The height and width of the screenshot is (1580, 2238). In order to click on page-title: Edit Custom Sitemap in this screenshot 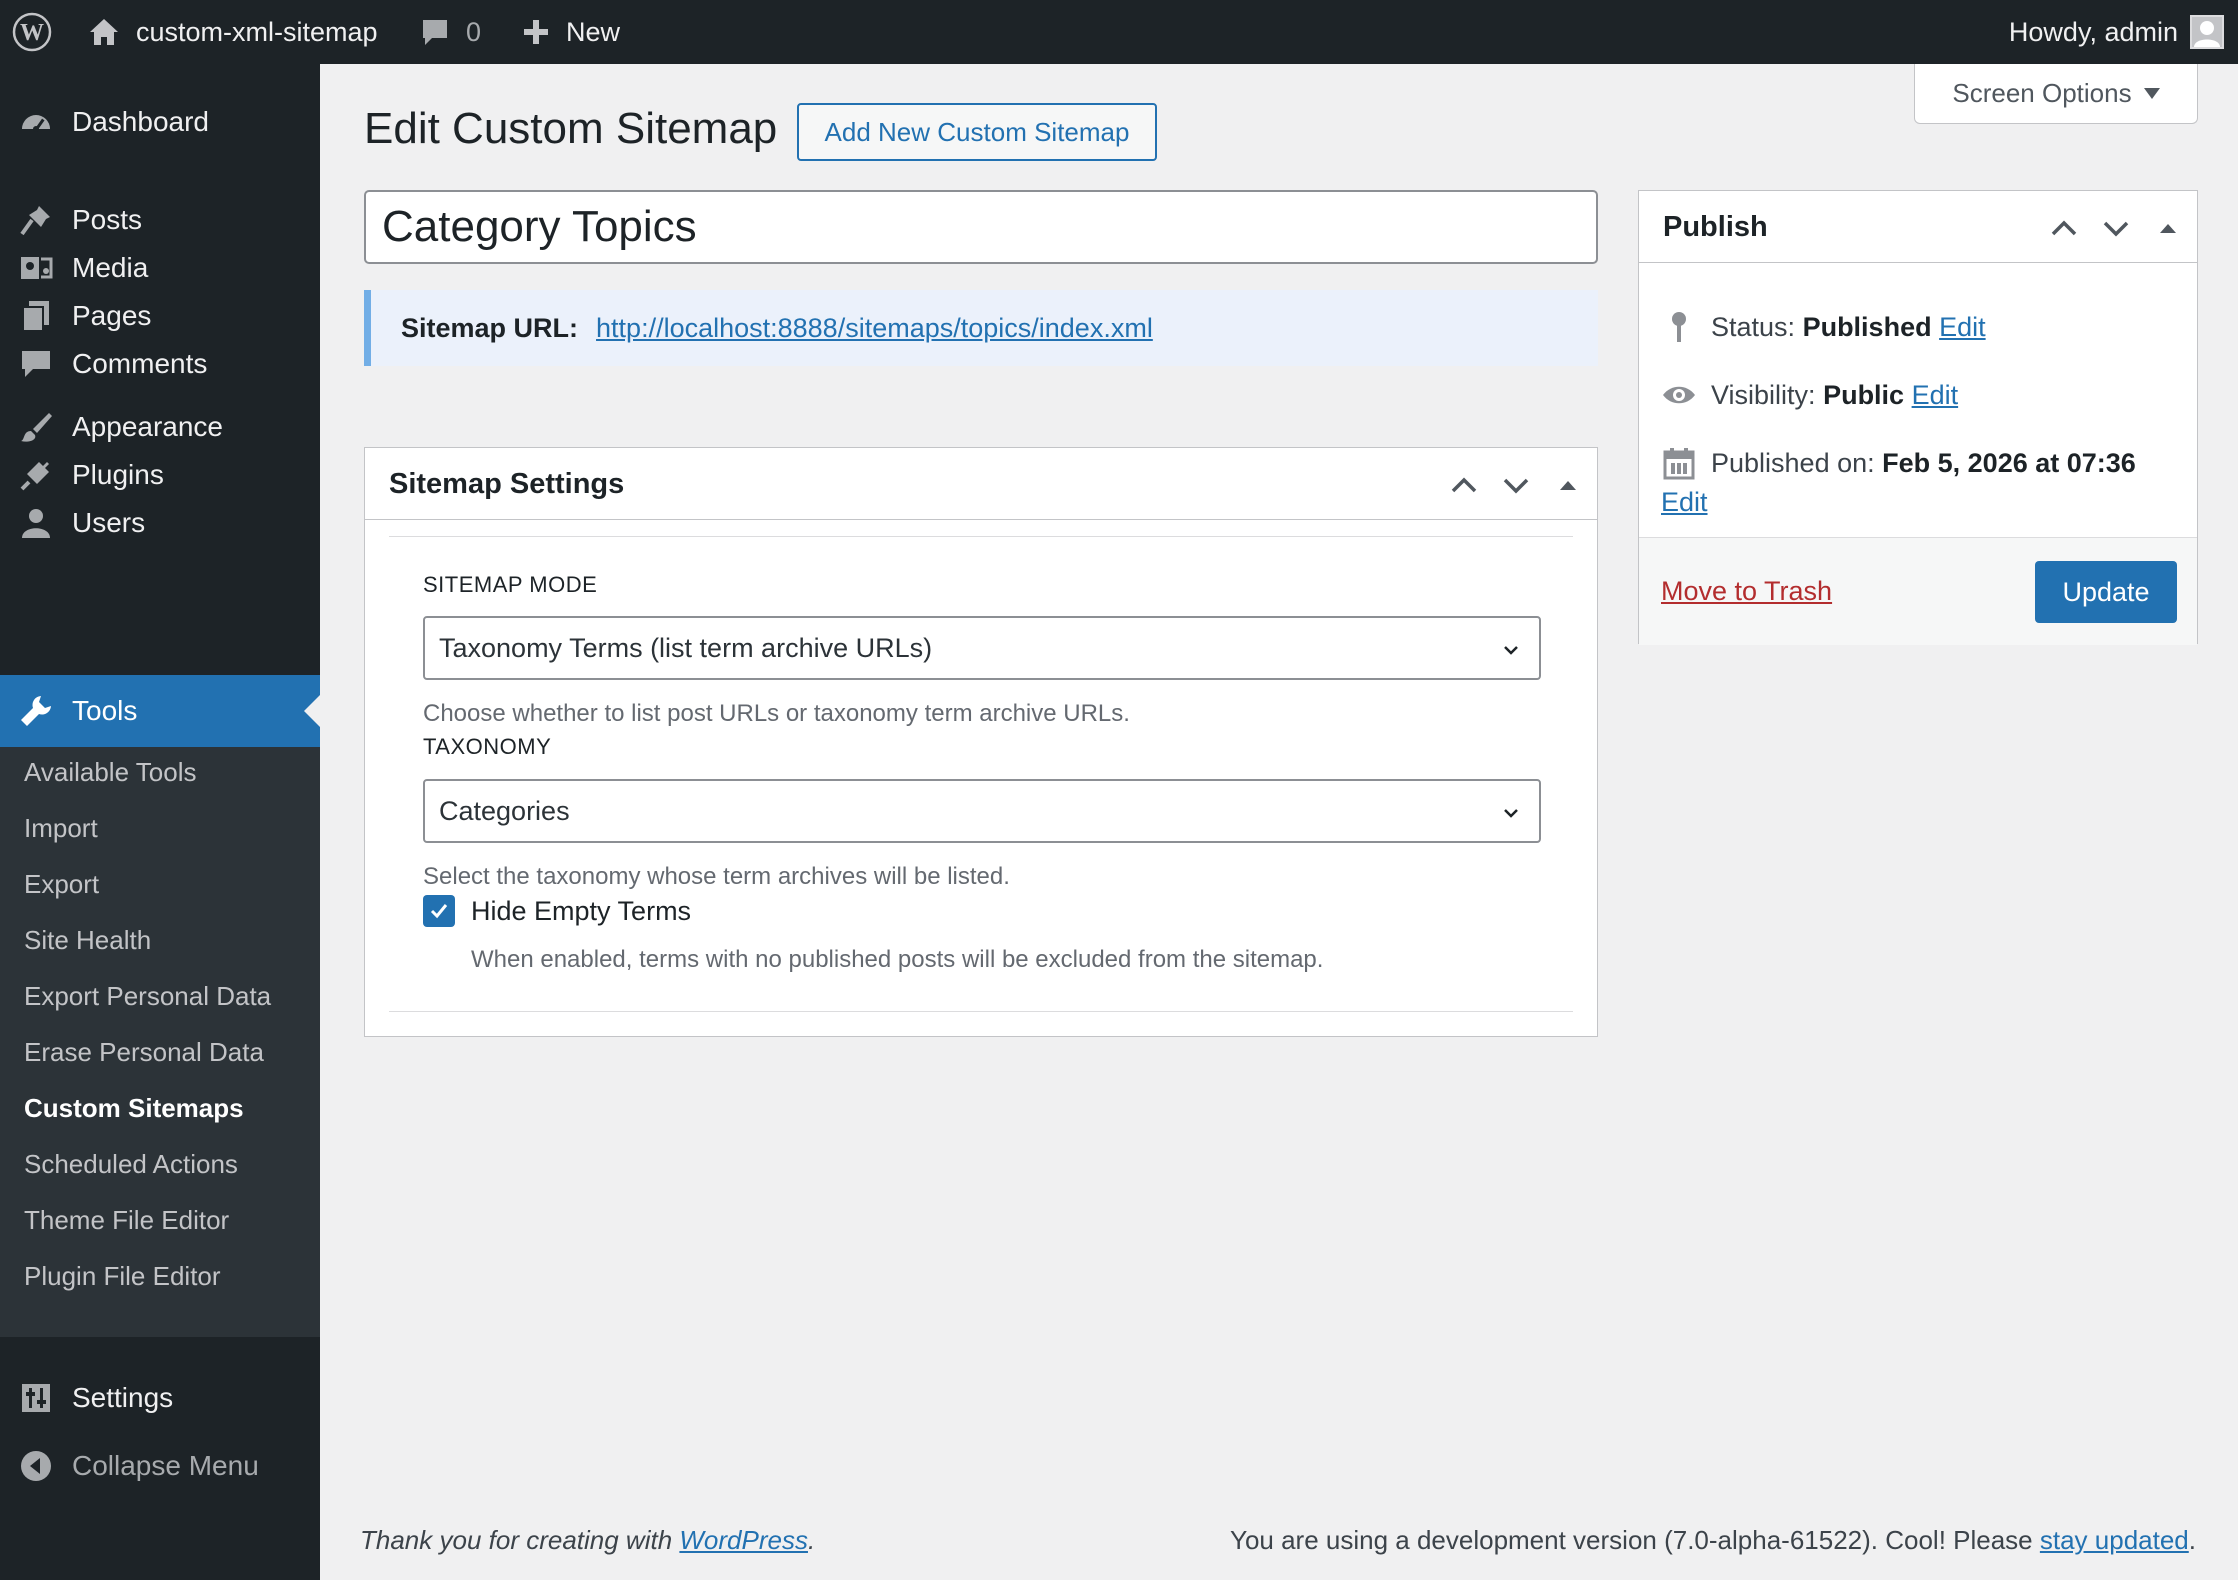, I will do `click(571, 128)`.